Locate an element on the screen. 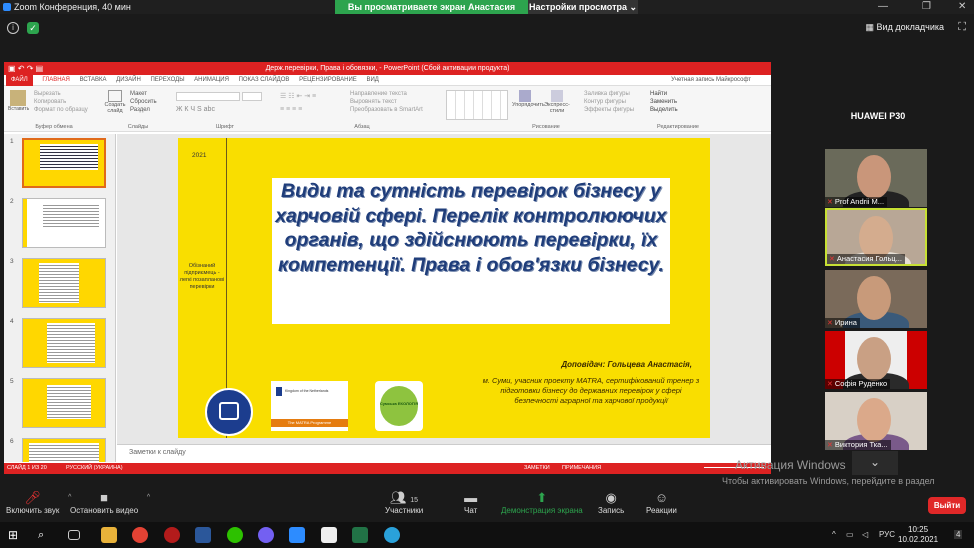  excel-icon is located at coordinates (360, 535).